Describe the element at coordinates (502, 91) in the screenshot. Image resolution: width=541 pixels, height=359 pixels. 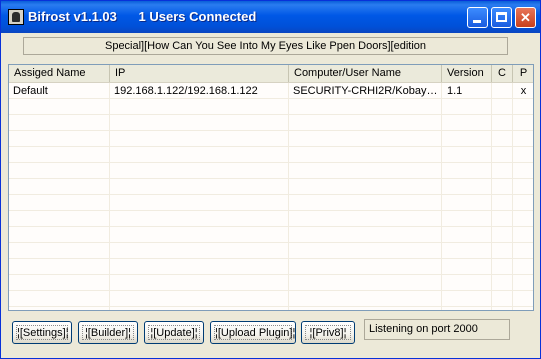
I see `cell-c` at that location.